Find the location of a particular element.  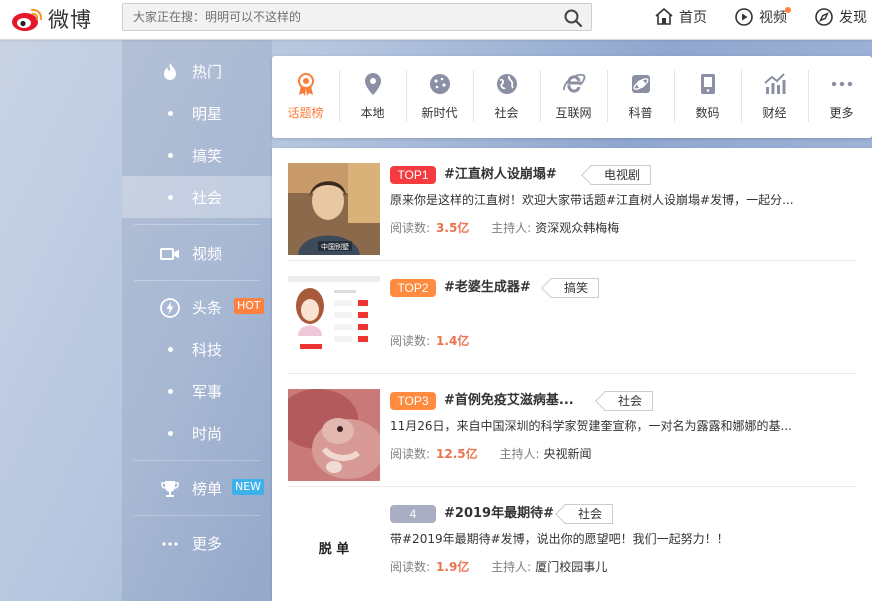

sidebar-item-label: 更多 is located at coordinates (207, 543).